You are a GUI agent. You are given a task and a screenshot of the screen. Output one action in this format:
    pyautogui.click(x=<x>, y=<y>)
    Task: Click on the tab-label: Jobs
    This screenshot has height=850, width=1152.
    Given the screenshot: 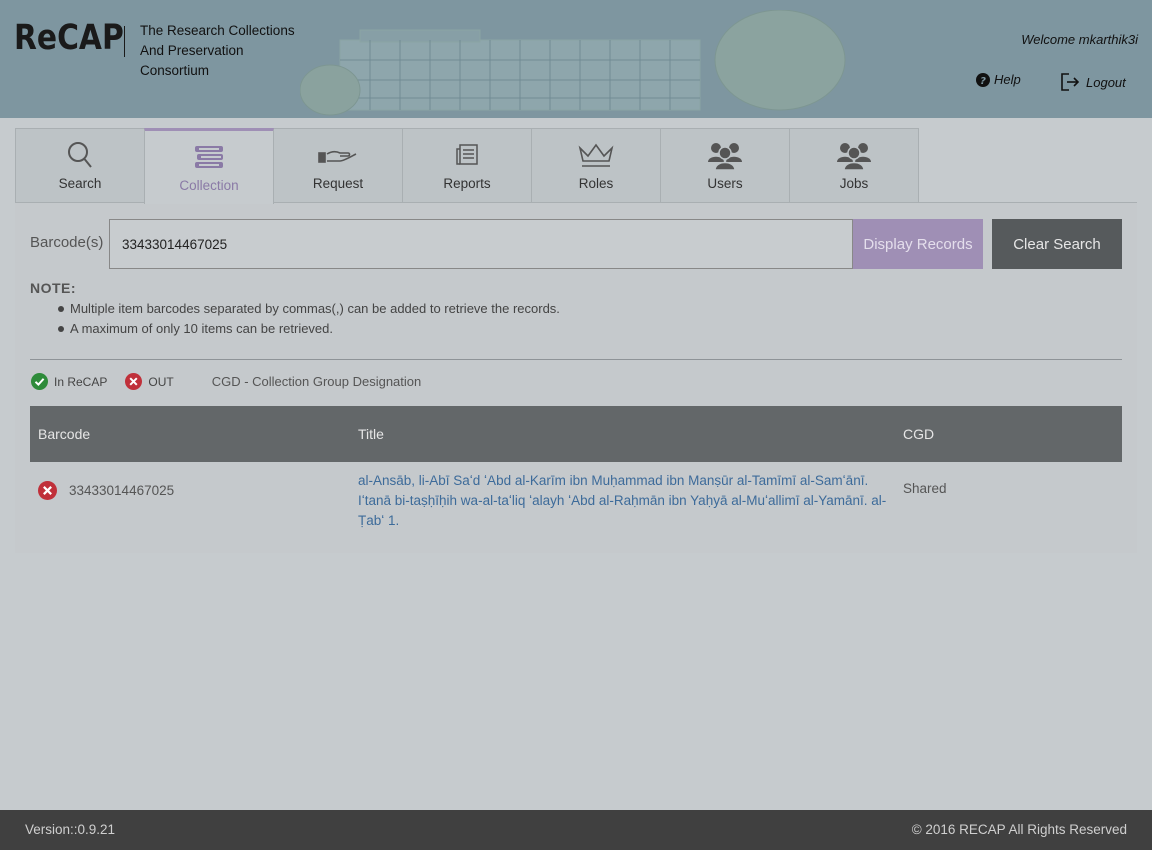 What is the action you would take?
    pyautogui.click(x=854, y=183)
    